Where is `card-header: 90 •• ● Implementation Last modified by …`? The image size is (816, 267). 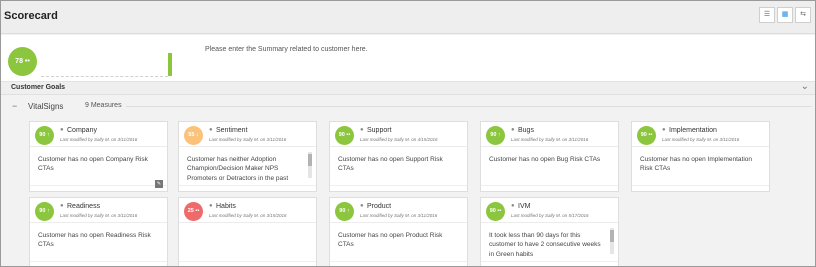 card-header: 90 •• ● Implementation Last modified by … is located at coordinates (700, 134).